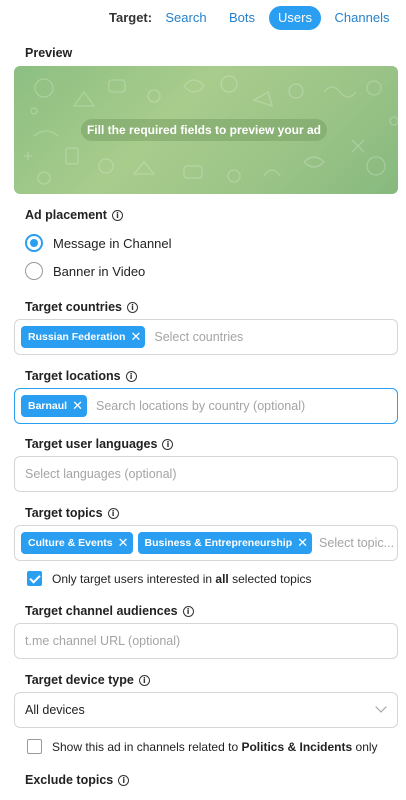 This screenshot has width=406, height=800. I want to click on exclude-topics-title: Exclude topics i, so click(77, 780).